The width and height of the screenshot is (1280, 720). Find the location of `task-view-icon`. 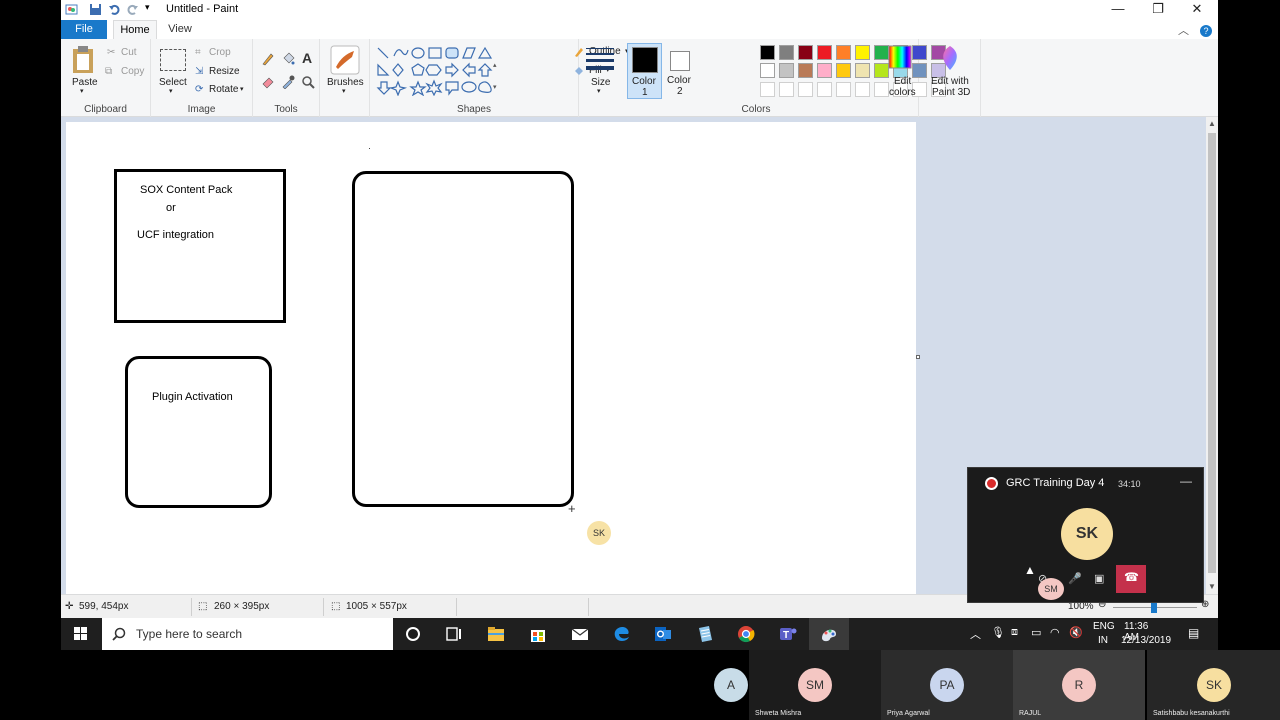

task-view-icon is located at coordinates (454, 634).